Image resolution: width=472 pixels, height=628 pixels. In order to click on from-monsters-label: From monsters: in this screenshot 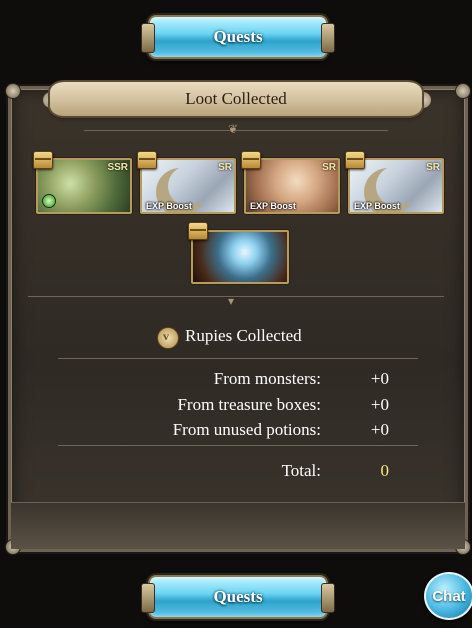, I will do `click(267, 378)`.